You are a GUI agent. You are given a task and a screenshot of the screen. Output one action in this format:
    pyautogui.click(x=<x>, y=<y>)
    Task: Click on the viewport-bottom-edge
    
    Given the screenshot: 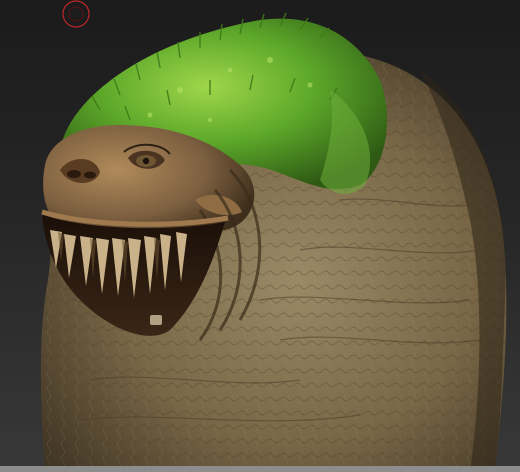 What is the action you would take?
    pyautogui.click(x=260, y=469)
    